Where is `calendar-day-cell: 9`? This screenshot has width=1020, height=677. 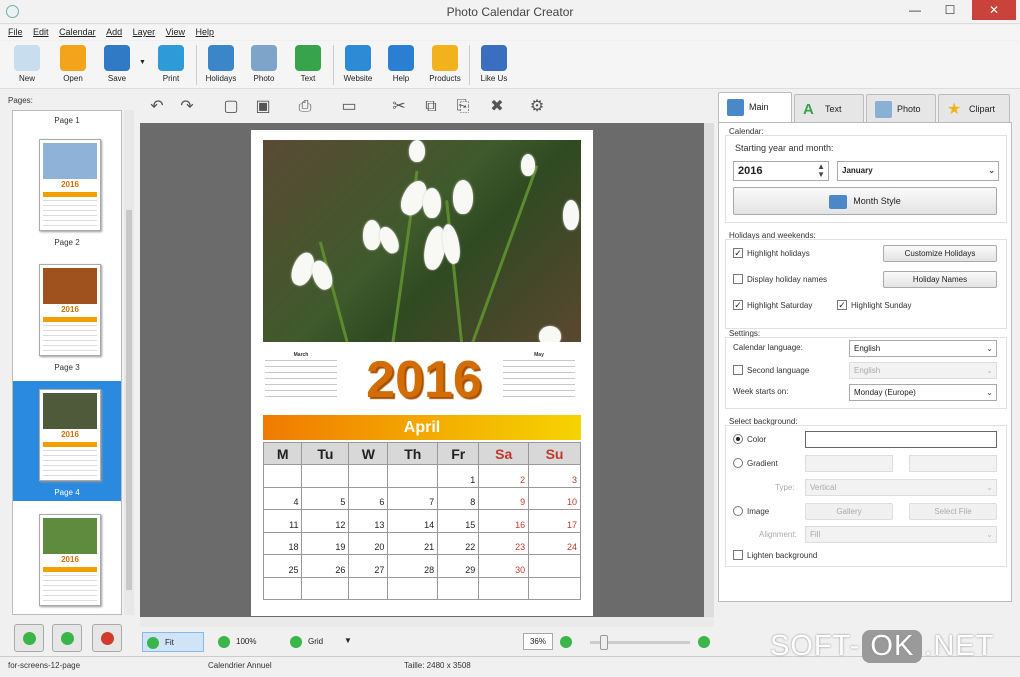 calendar-day-cell: 9 is located at coordinates (504, 498).